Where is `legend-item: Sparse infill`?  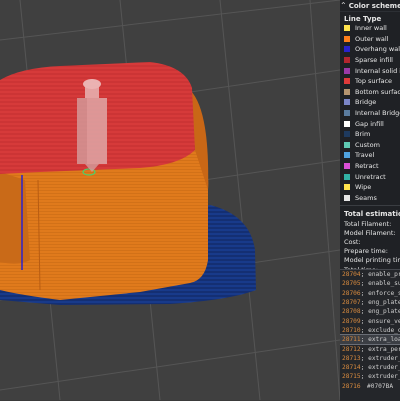 legend-item: Sparse infill is located at coordinates (370, 60).